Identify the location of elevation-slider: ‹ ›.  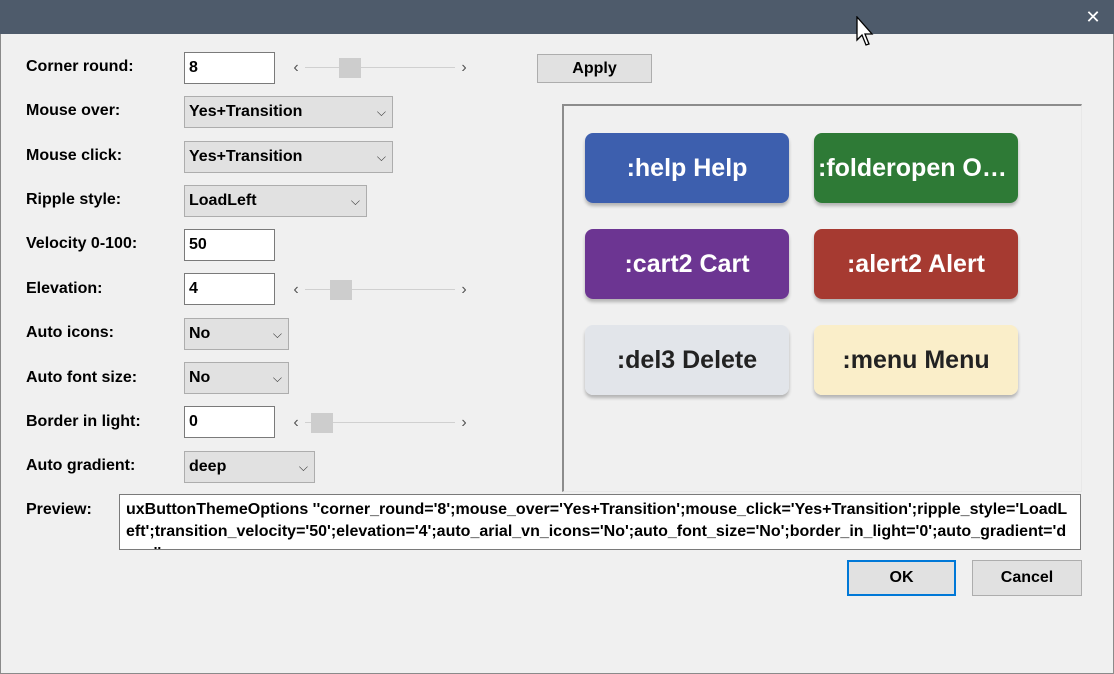
(380, 290).